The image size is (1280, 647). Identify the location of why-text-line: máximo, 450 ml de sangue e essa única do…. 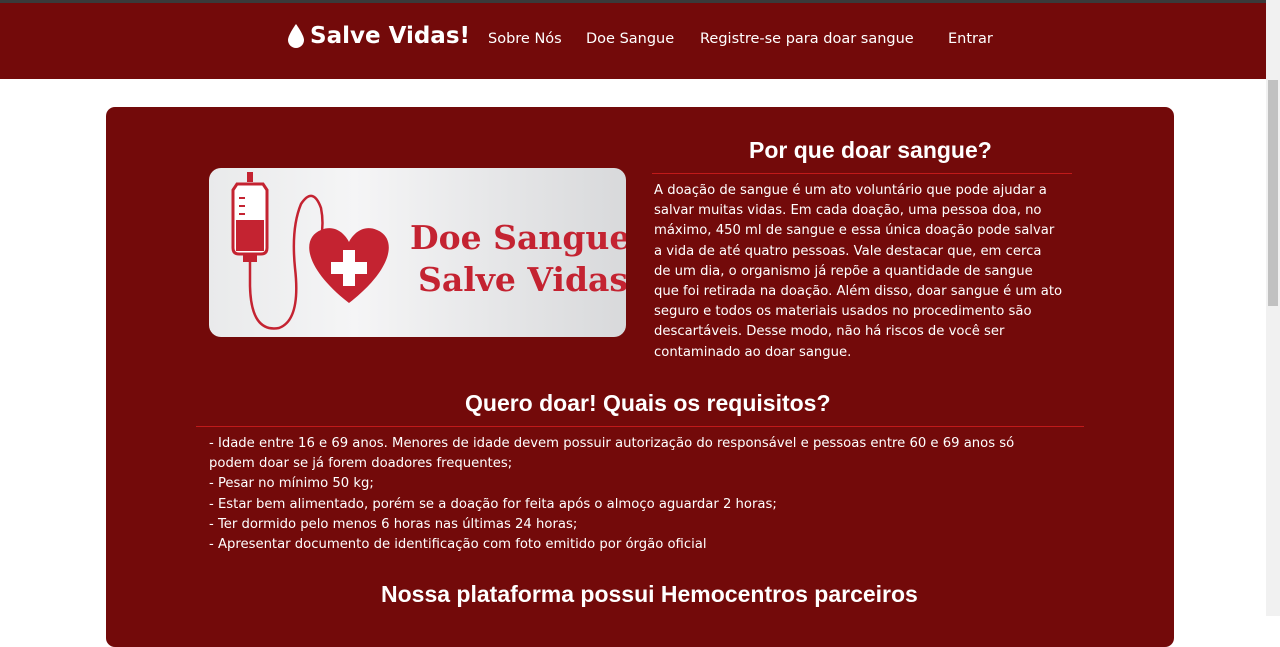
(854, 231).